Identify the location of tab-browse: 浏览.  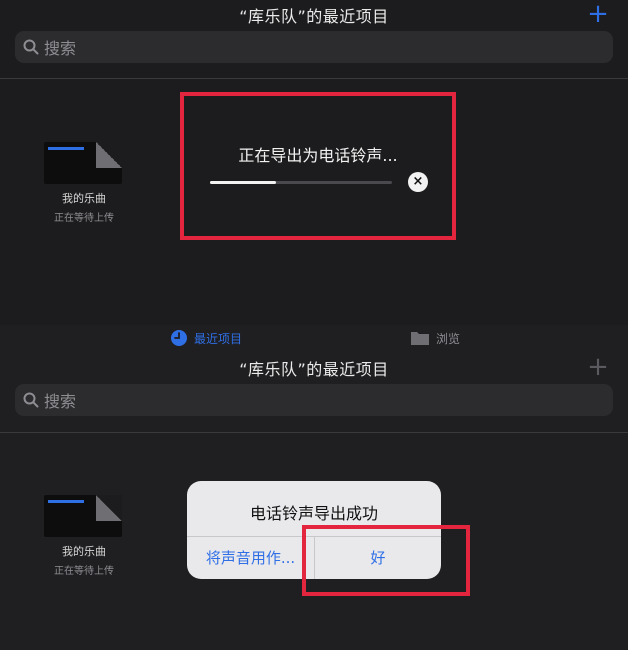
(435, 338).